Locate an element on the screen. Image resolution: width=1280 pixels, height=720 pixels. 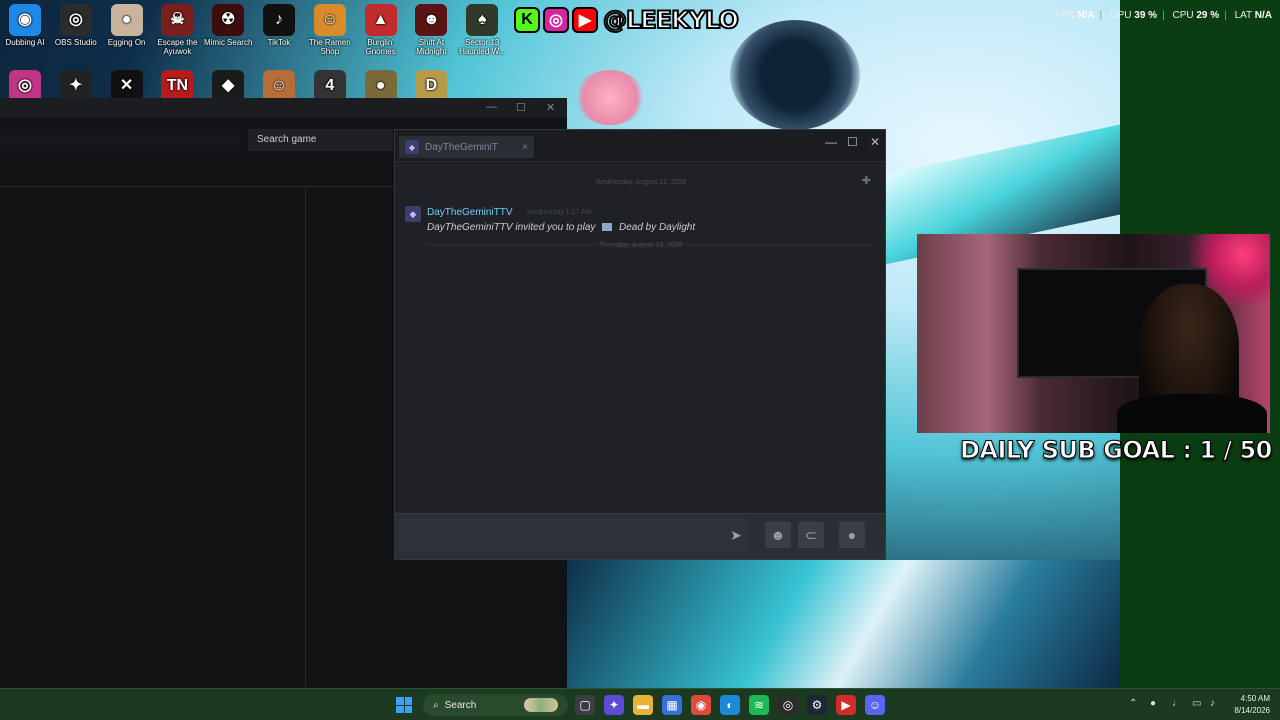
left-toolbar-strip is located at coordinates (120, 140).